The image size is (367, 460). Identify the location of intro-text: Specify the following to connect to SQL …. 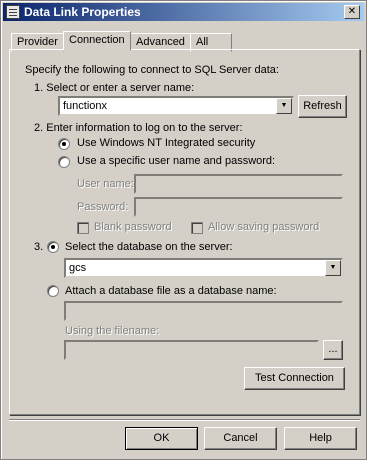
(152, 70).